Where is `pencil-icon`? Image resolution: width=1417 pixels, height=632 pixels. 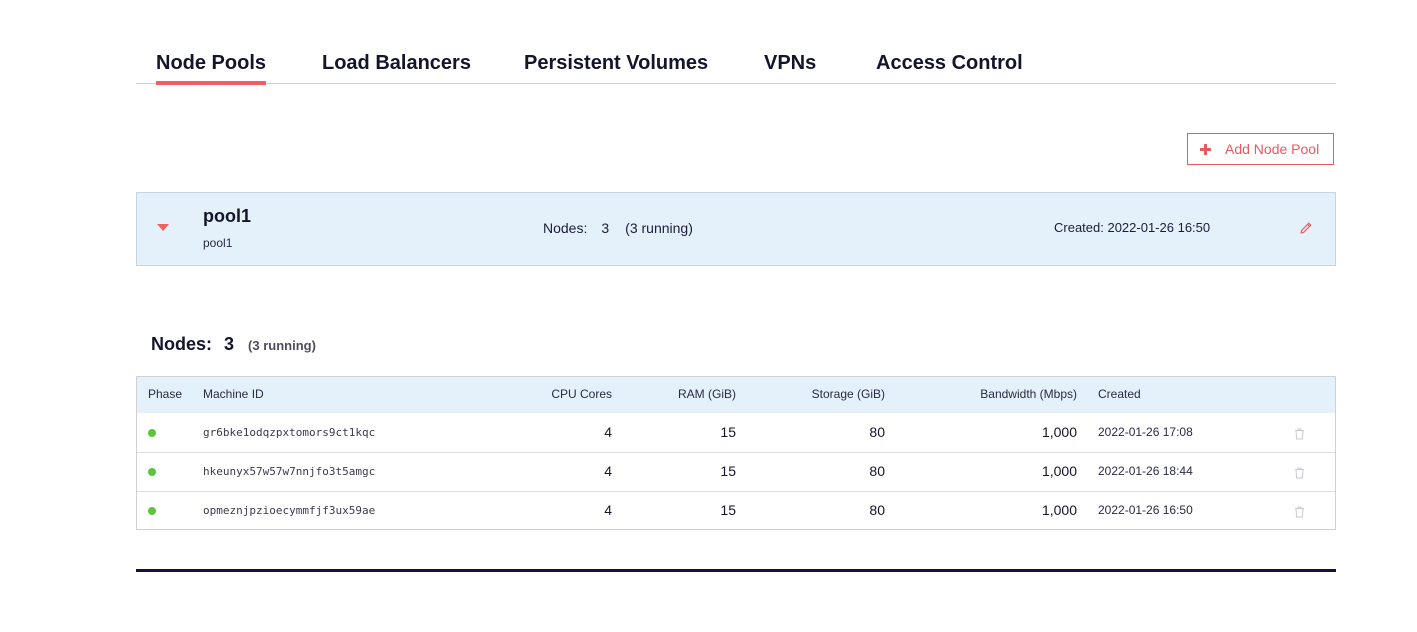 pencil-icon is located at coordinates (1306, 228).